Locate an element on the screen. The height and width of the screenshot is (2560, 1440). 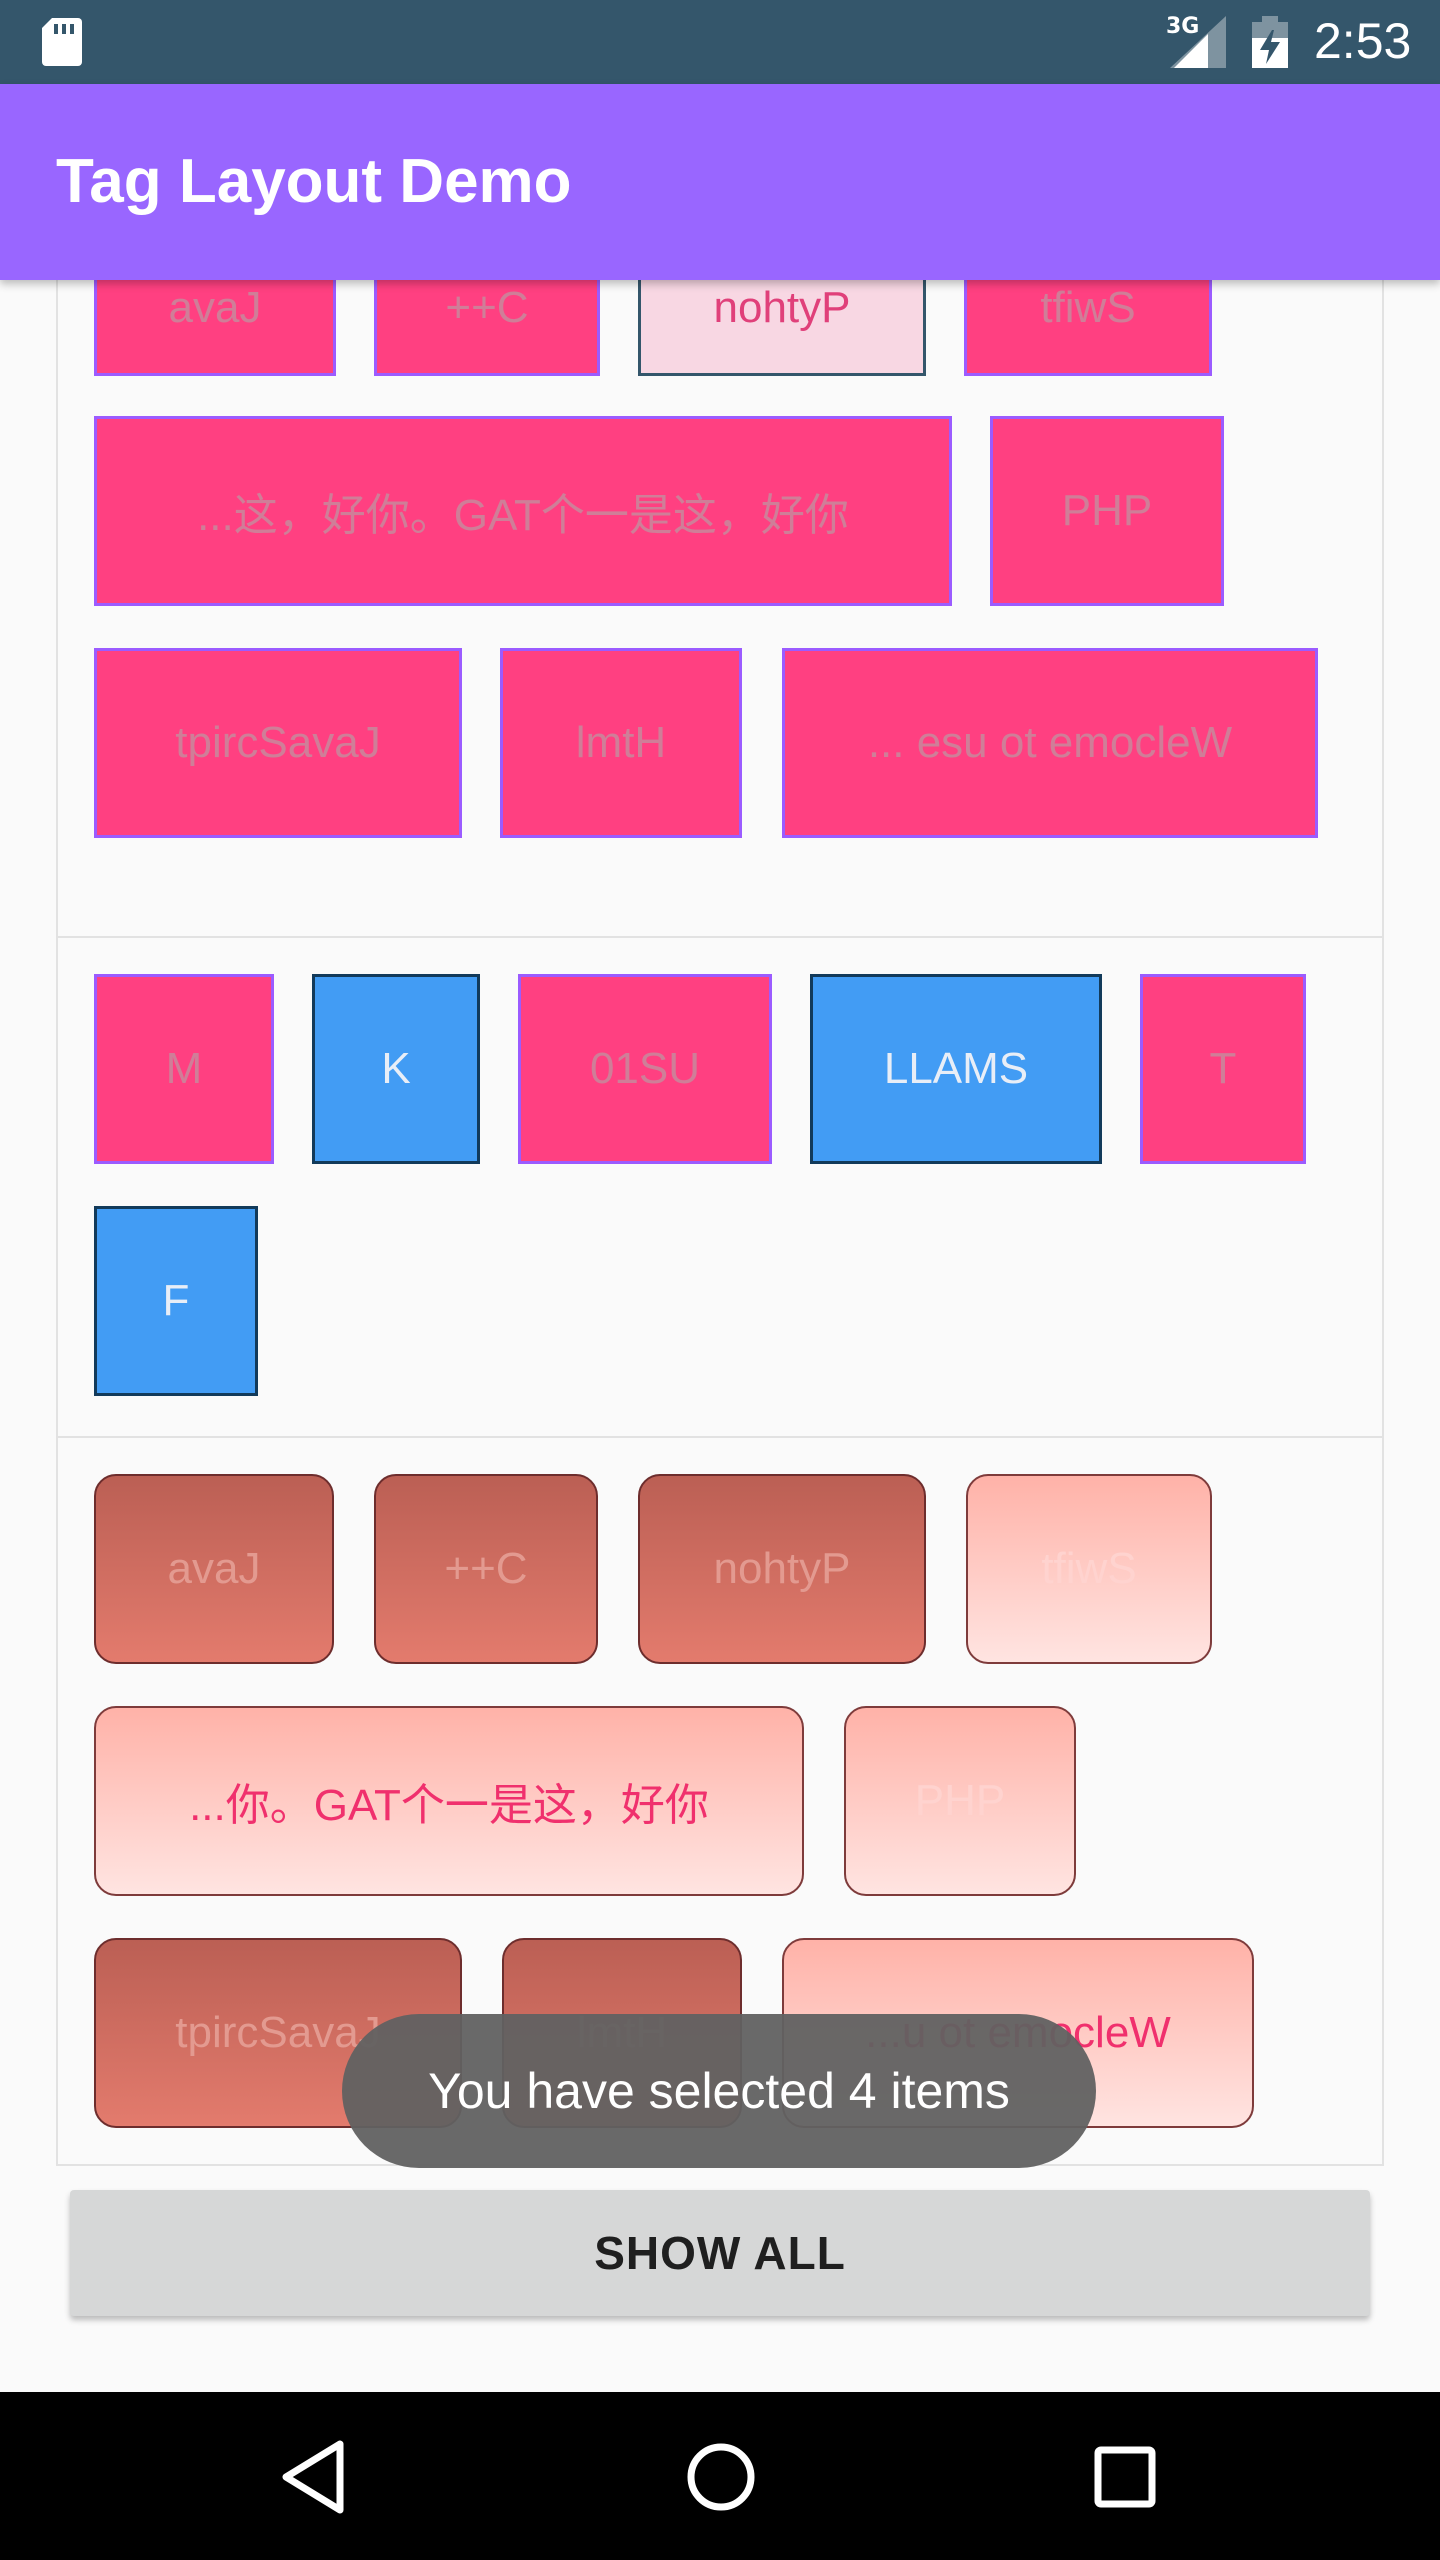
show-all-button: SHOW ALL is located at coordinates (720, 2253).